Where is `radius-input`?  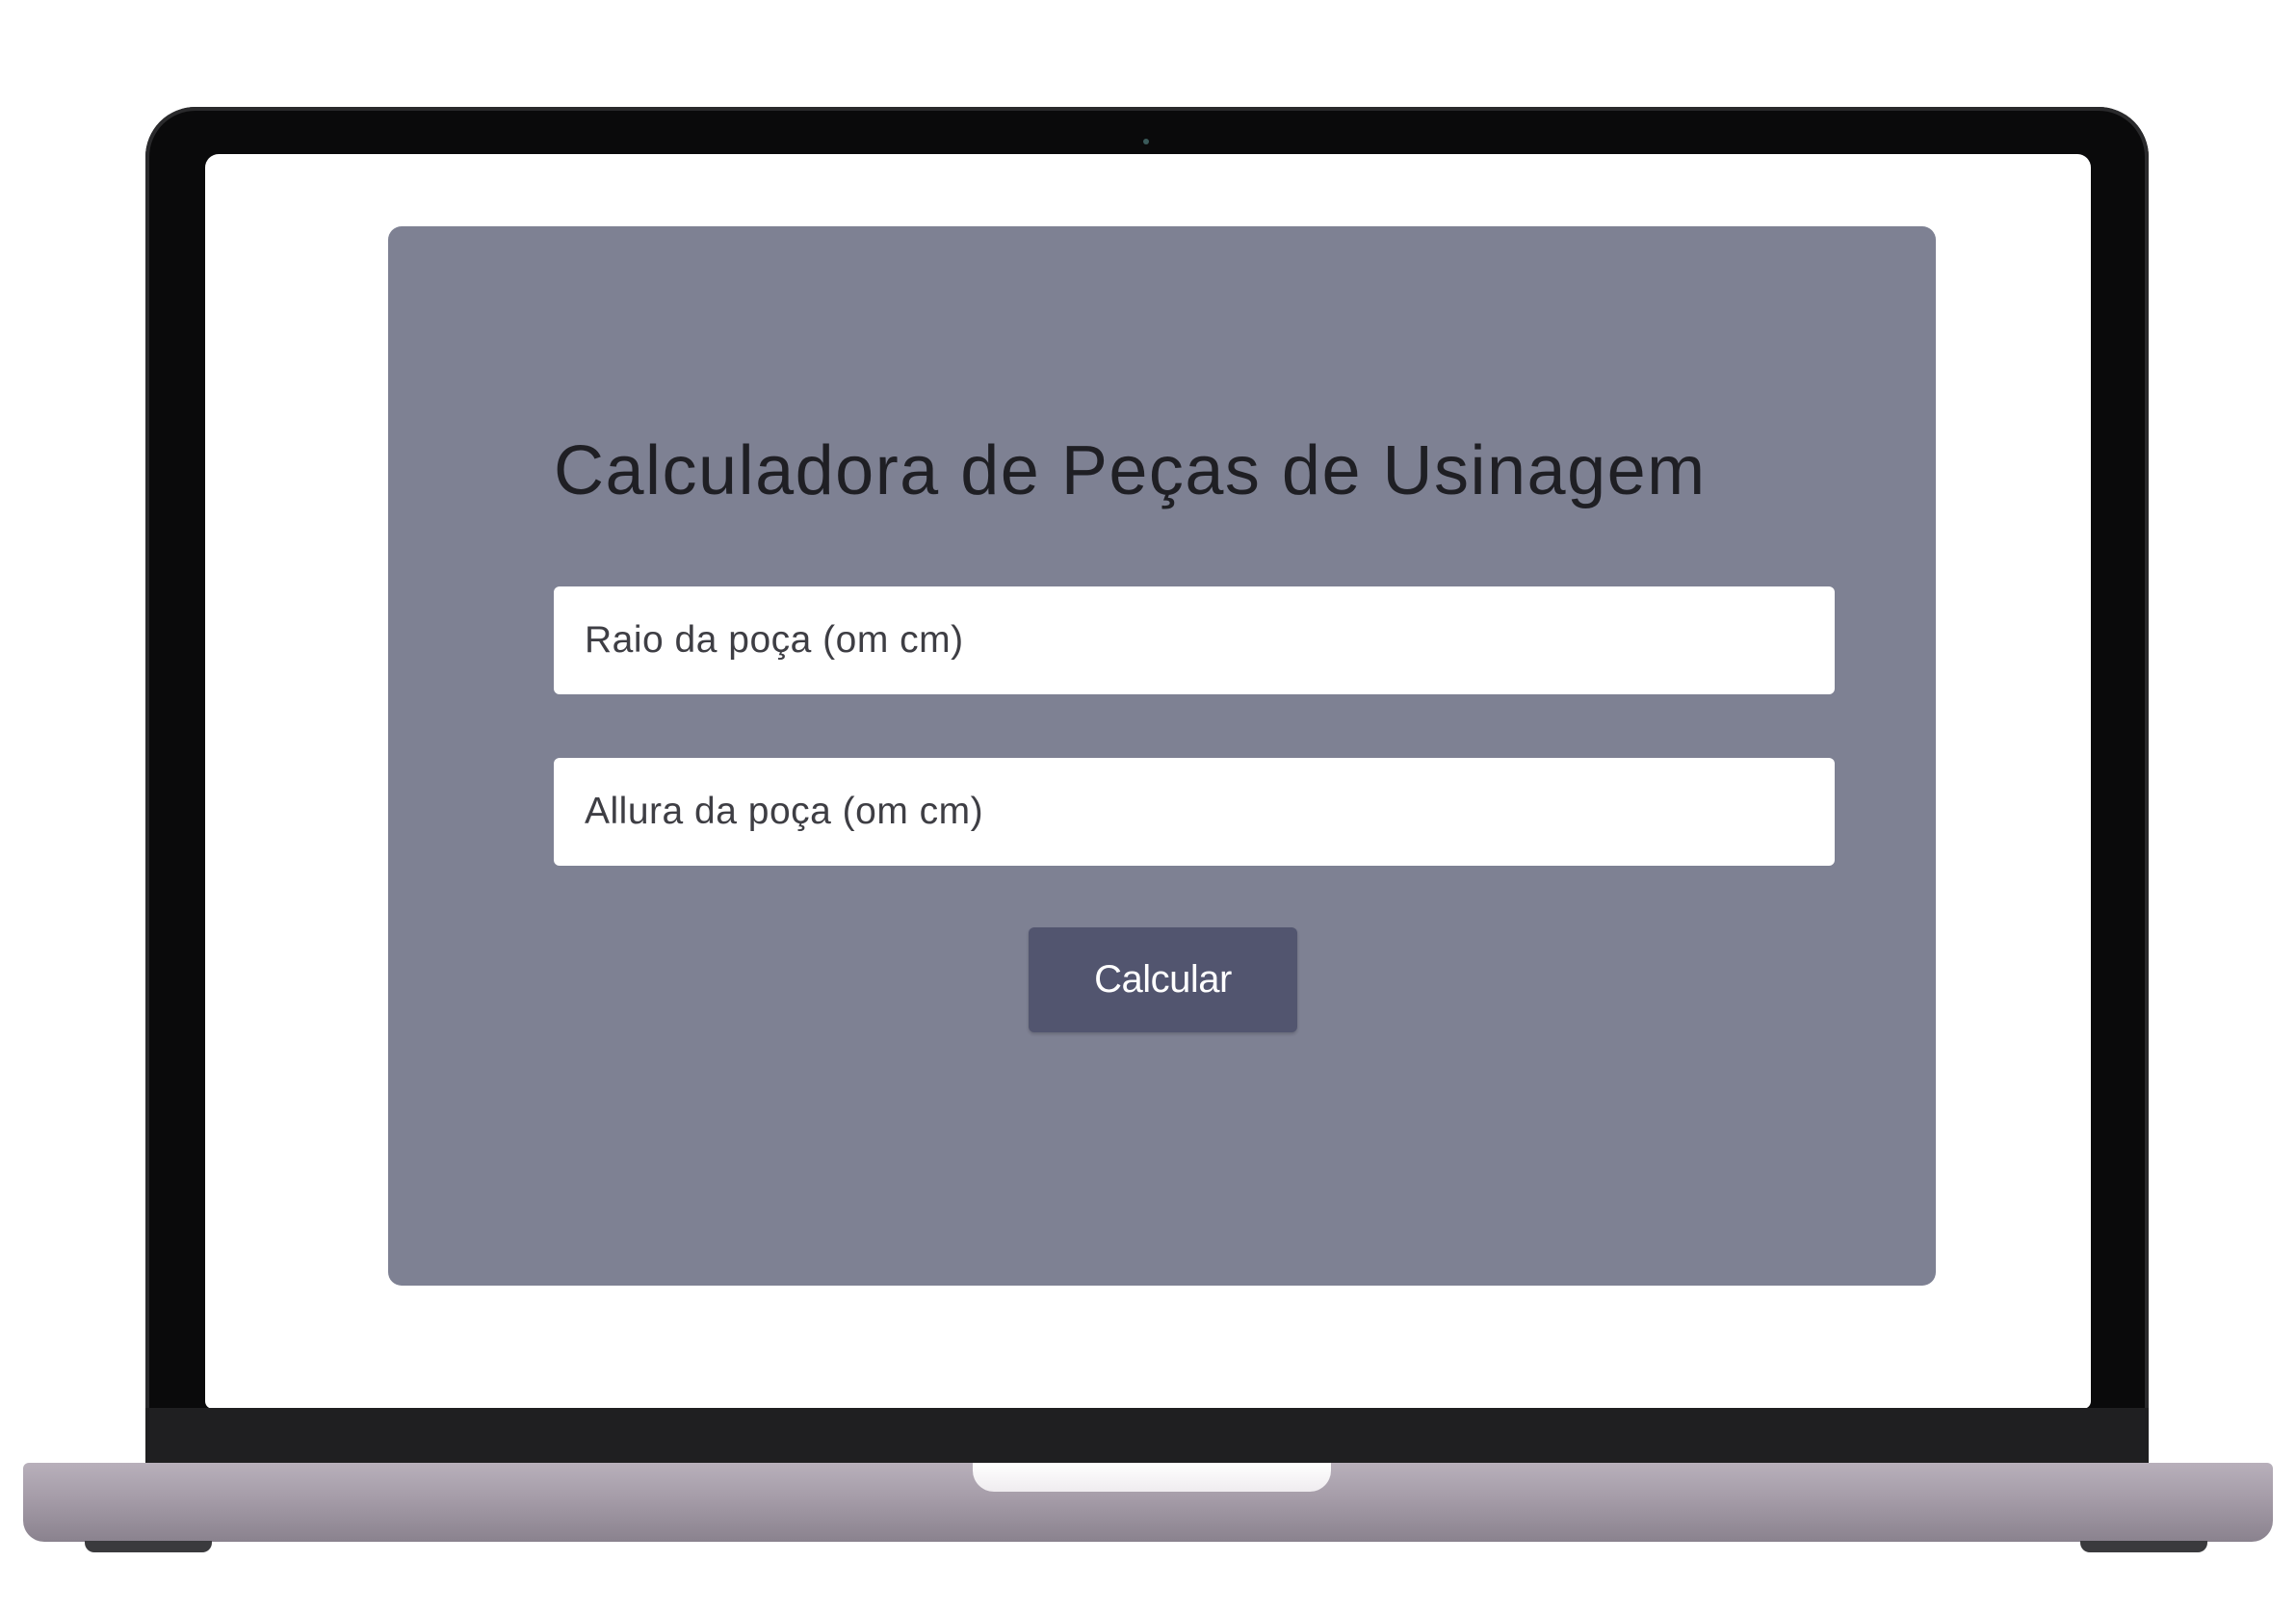 radius-input is located at coordinates (1194, 640).